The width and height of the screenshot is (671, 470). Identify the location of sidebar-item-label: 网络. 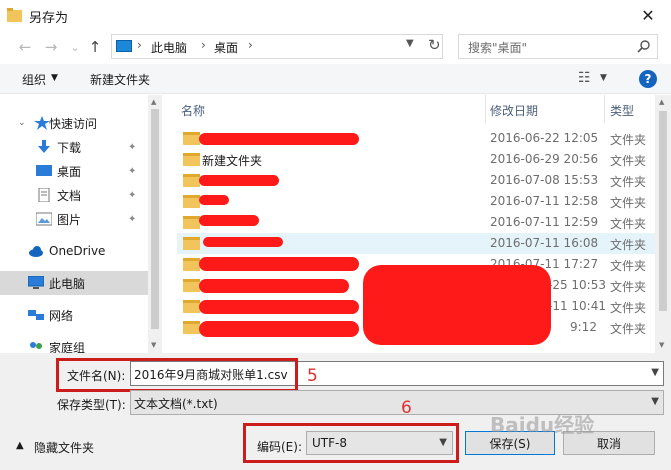
(61, 315).